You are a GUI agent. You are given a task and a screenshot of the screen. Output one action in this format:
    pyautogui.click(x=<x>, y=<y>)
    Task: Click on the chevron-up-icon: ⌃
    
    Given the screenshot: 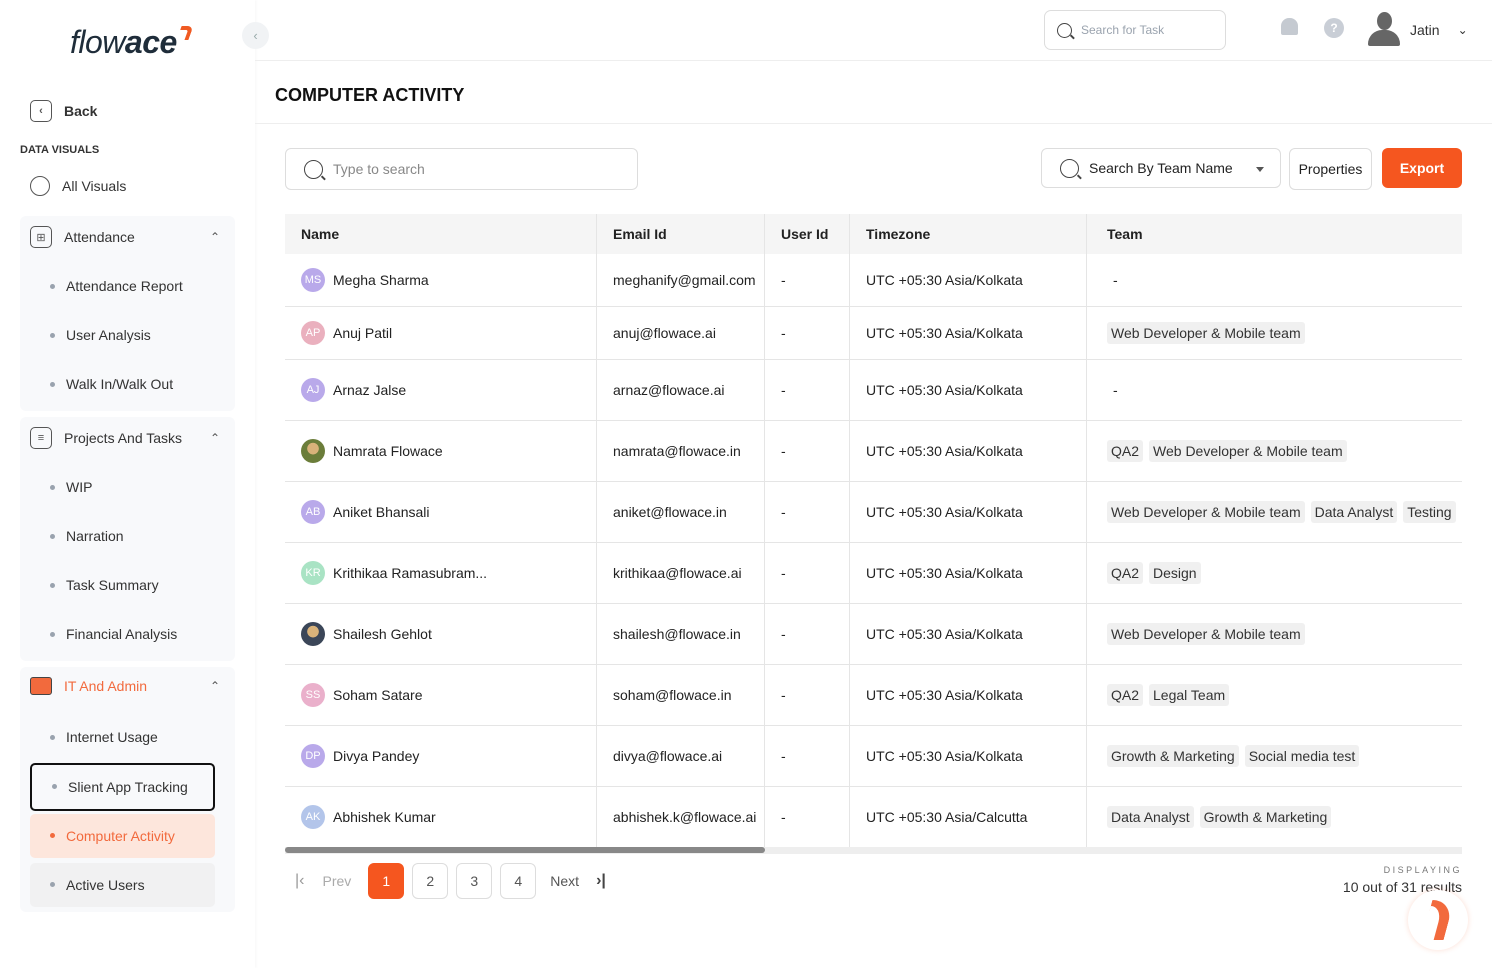 What is the action you would take?
    pyautogui.click(x=214, y=438)
    